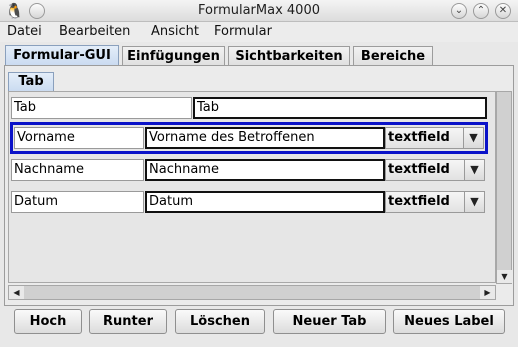 The width and height of the screenshot is (518, 347). What do you see at coordinates (504, 276) in the screenshot?
I see `scroll-down-icon: ▼` at bounding box center [504, 276].